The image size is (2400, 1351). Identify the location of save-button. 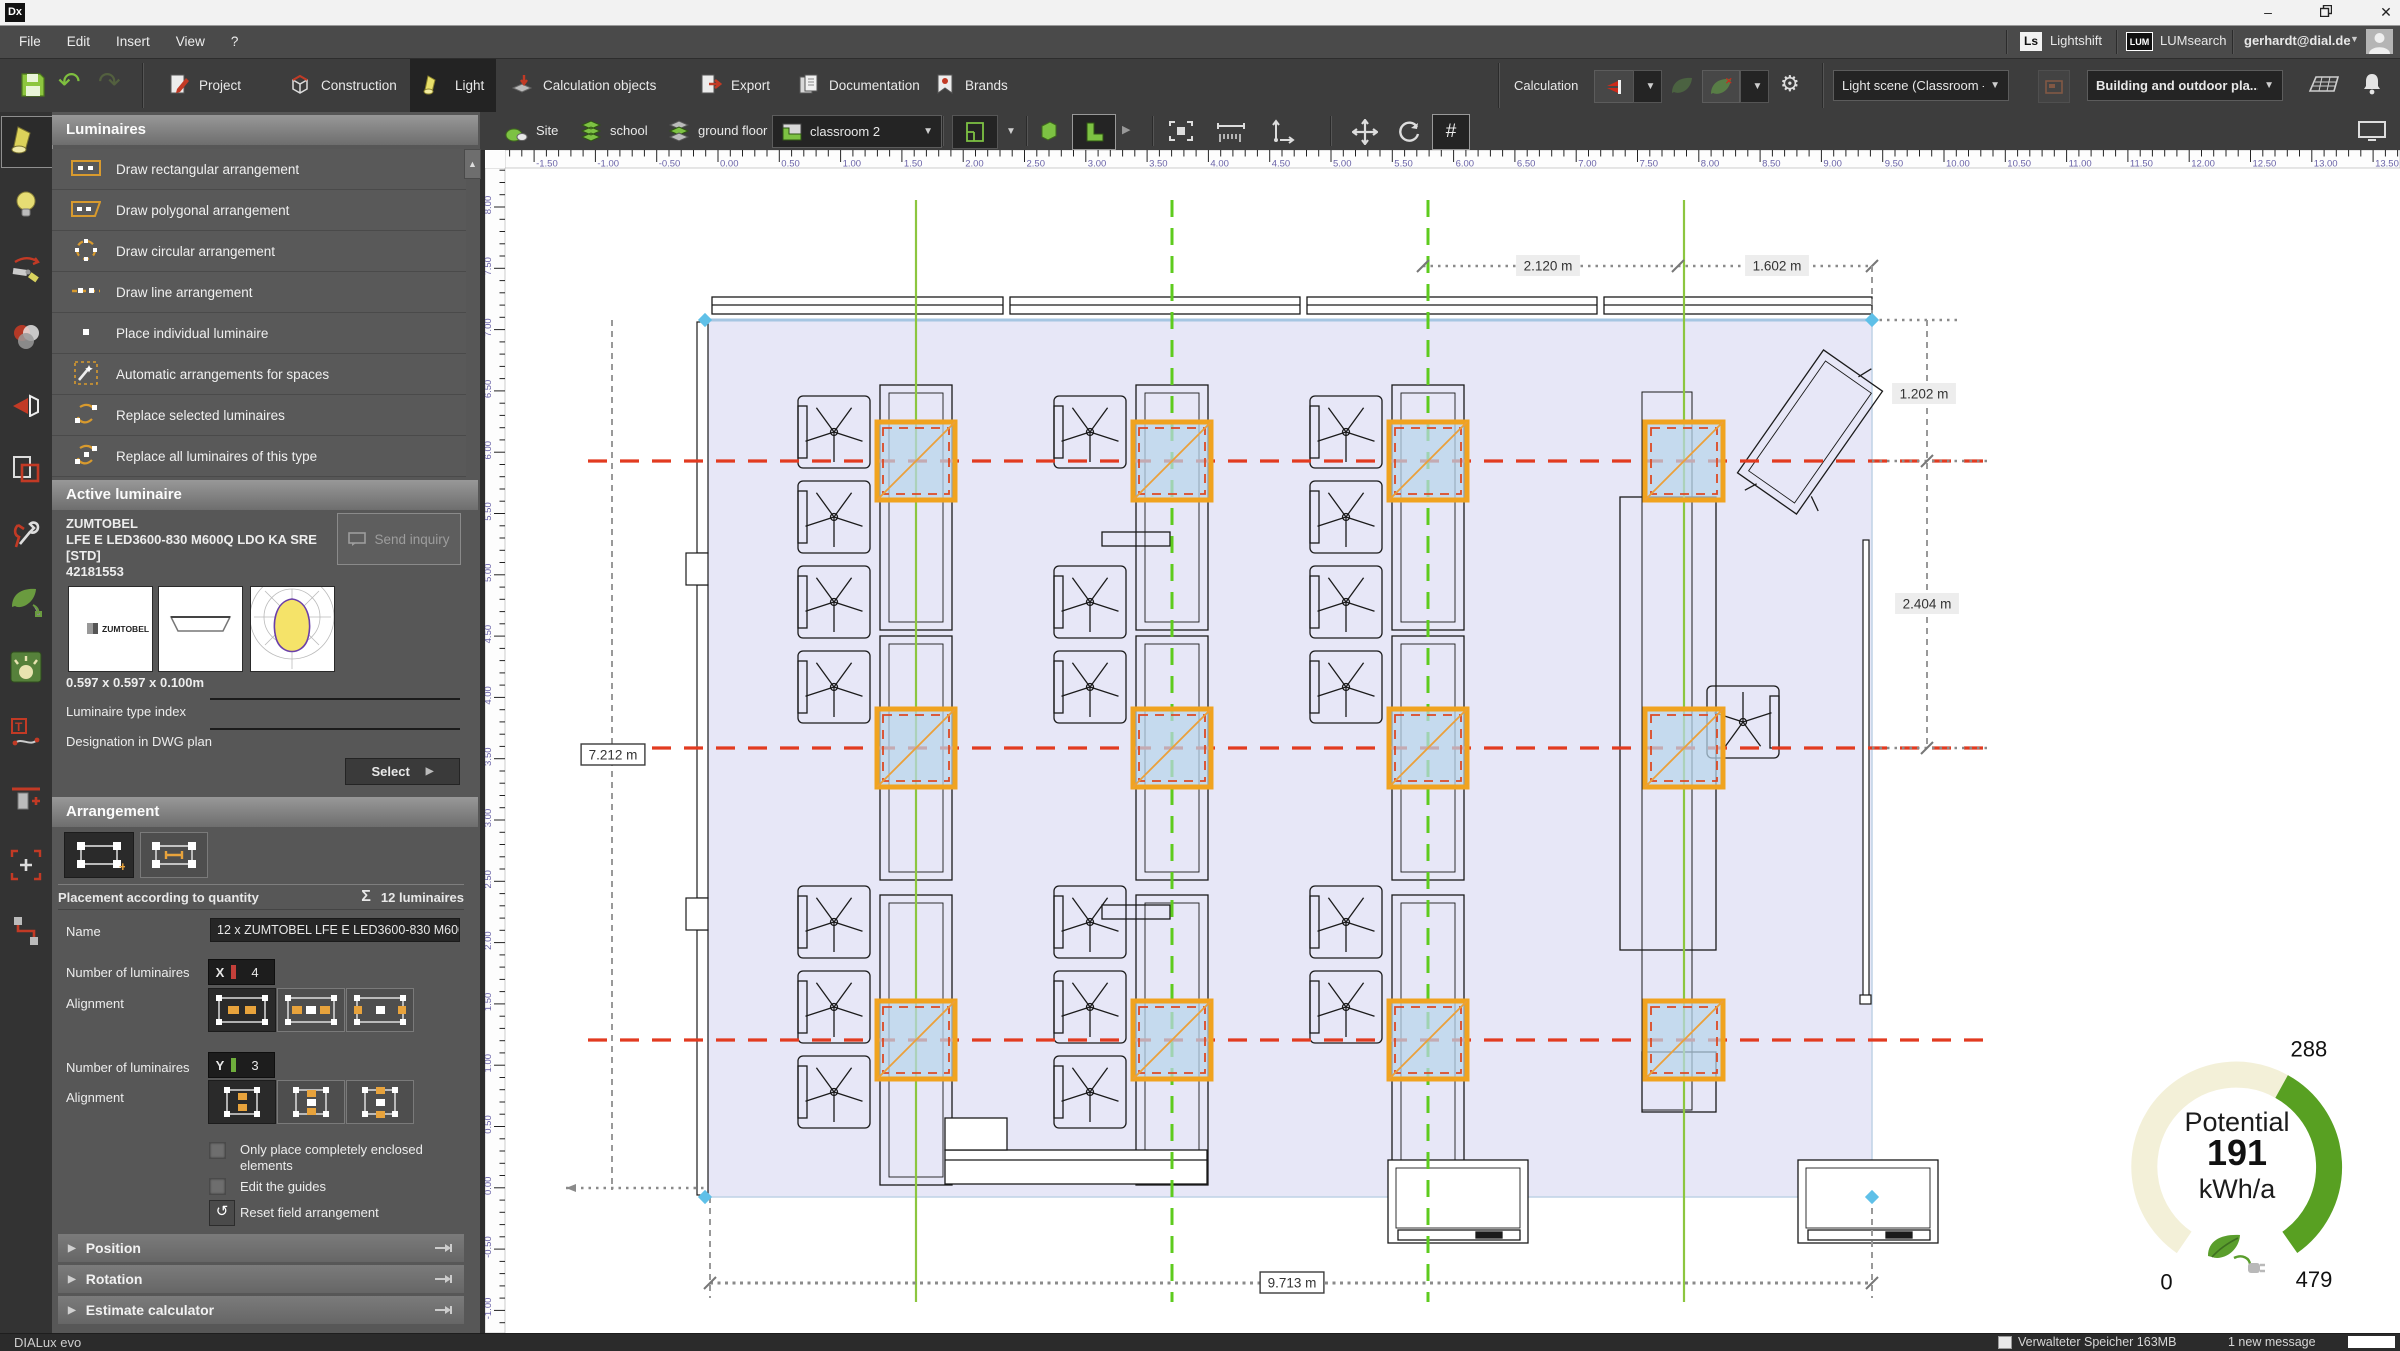
(33, 87).